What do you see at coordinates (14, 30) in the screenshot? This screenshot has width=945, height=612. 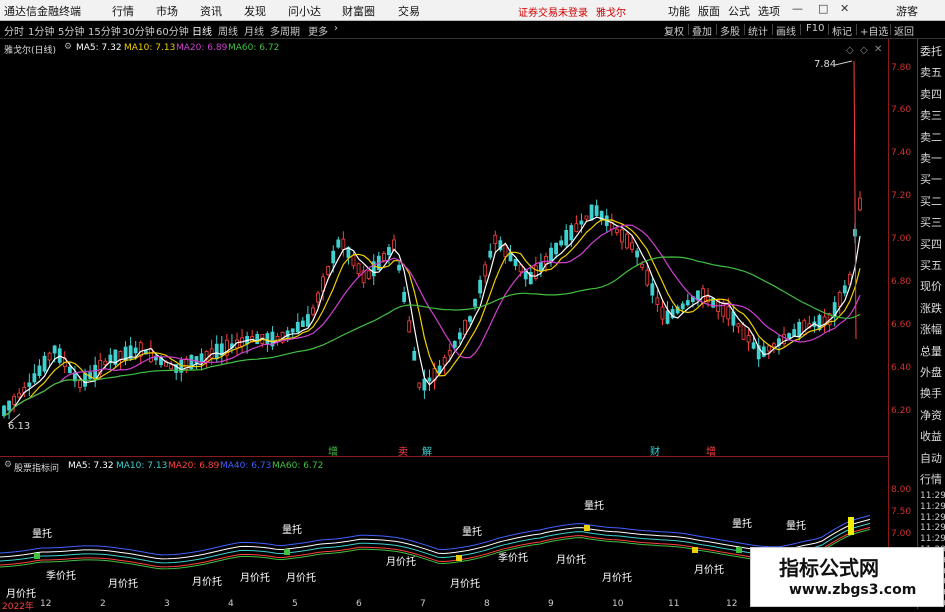 I see `period-intraday: 分时` at bounding box center [14, 30].